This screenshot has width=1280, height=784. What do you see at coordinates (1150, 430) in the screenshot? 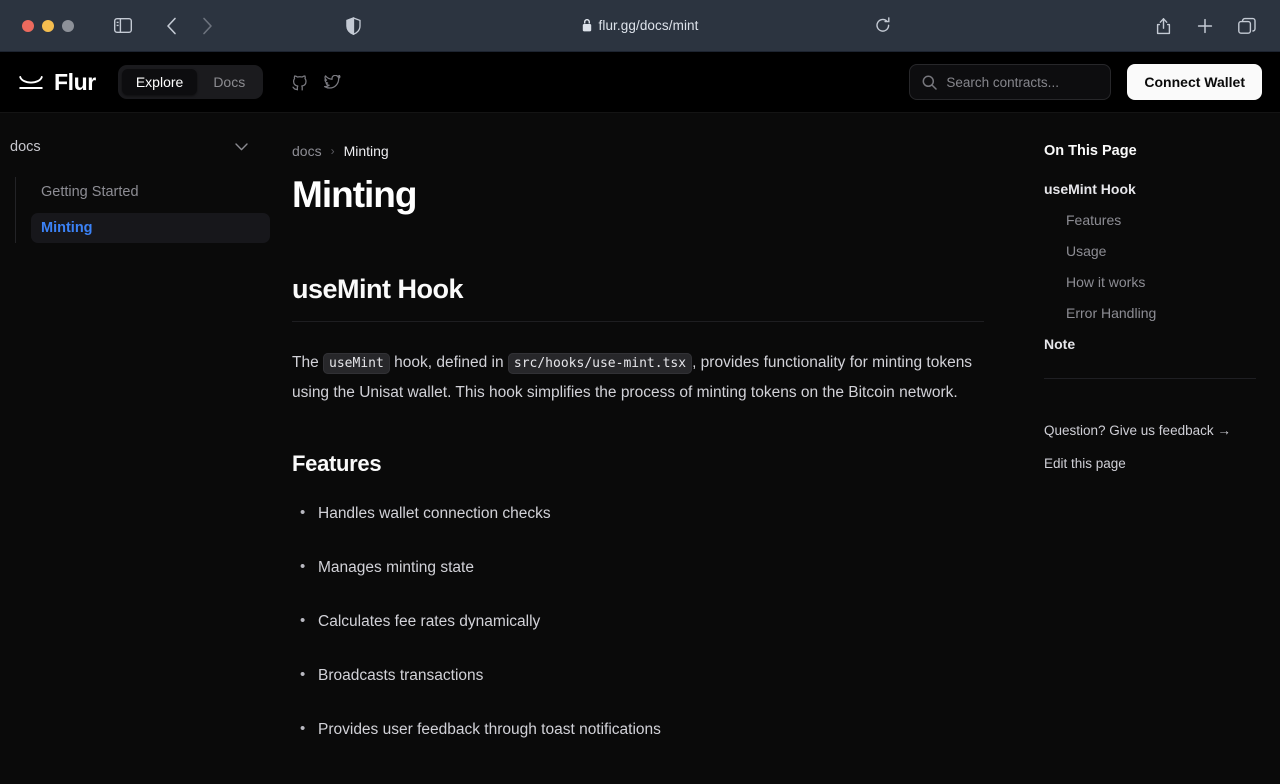
I see `give-feedback-link: Question? Give us feedback →` at bounding box center [1150, 430].